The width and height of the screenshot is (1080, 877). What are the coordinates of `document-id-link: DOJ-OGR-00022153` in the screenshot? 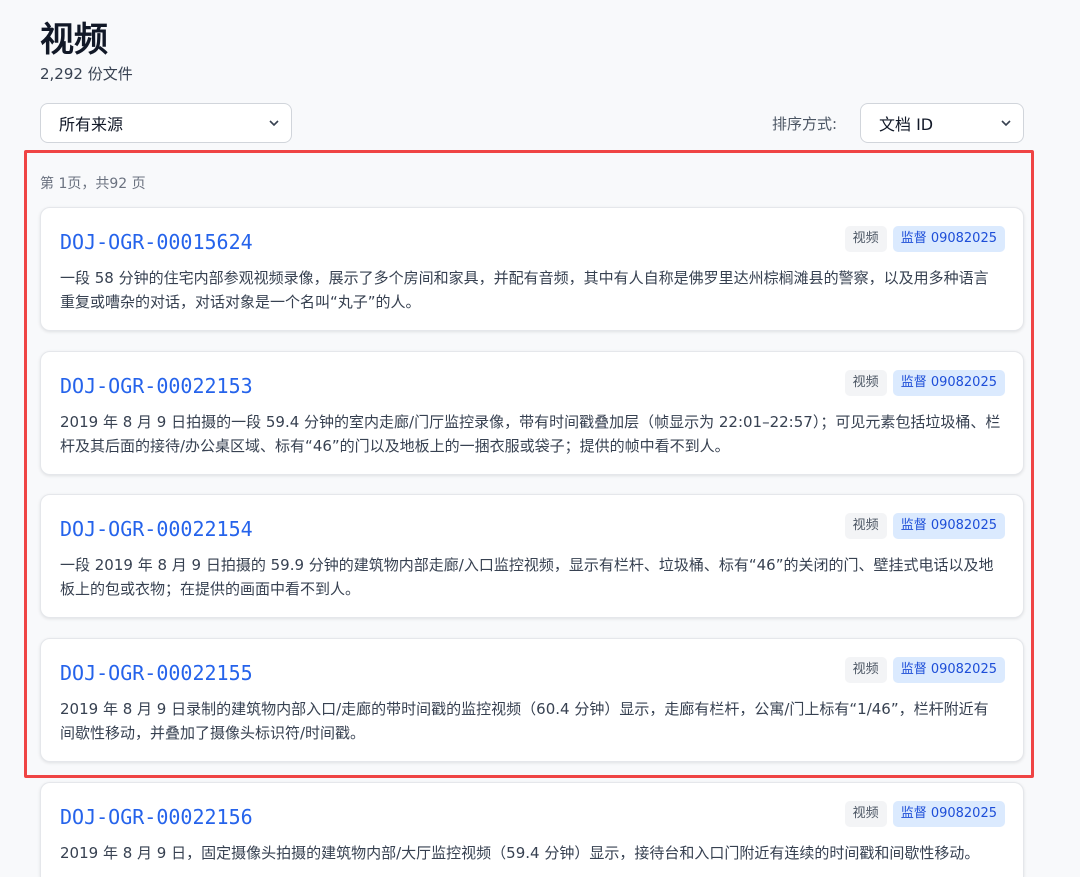 It's located at (156, 386).